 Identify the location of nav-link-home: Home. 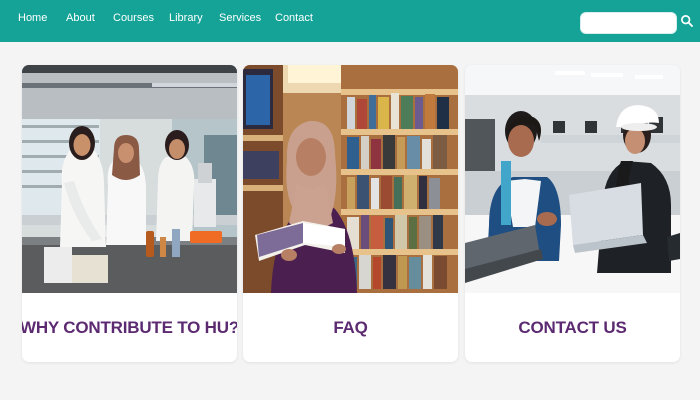
(32, 18).